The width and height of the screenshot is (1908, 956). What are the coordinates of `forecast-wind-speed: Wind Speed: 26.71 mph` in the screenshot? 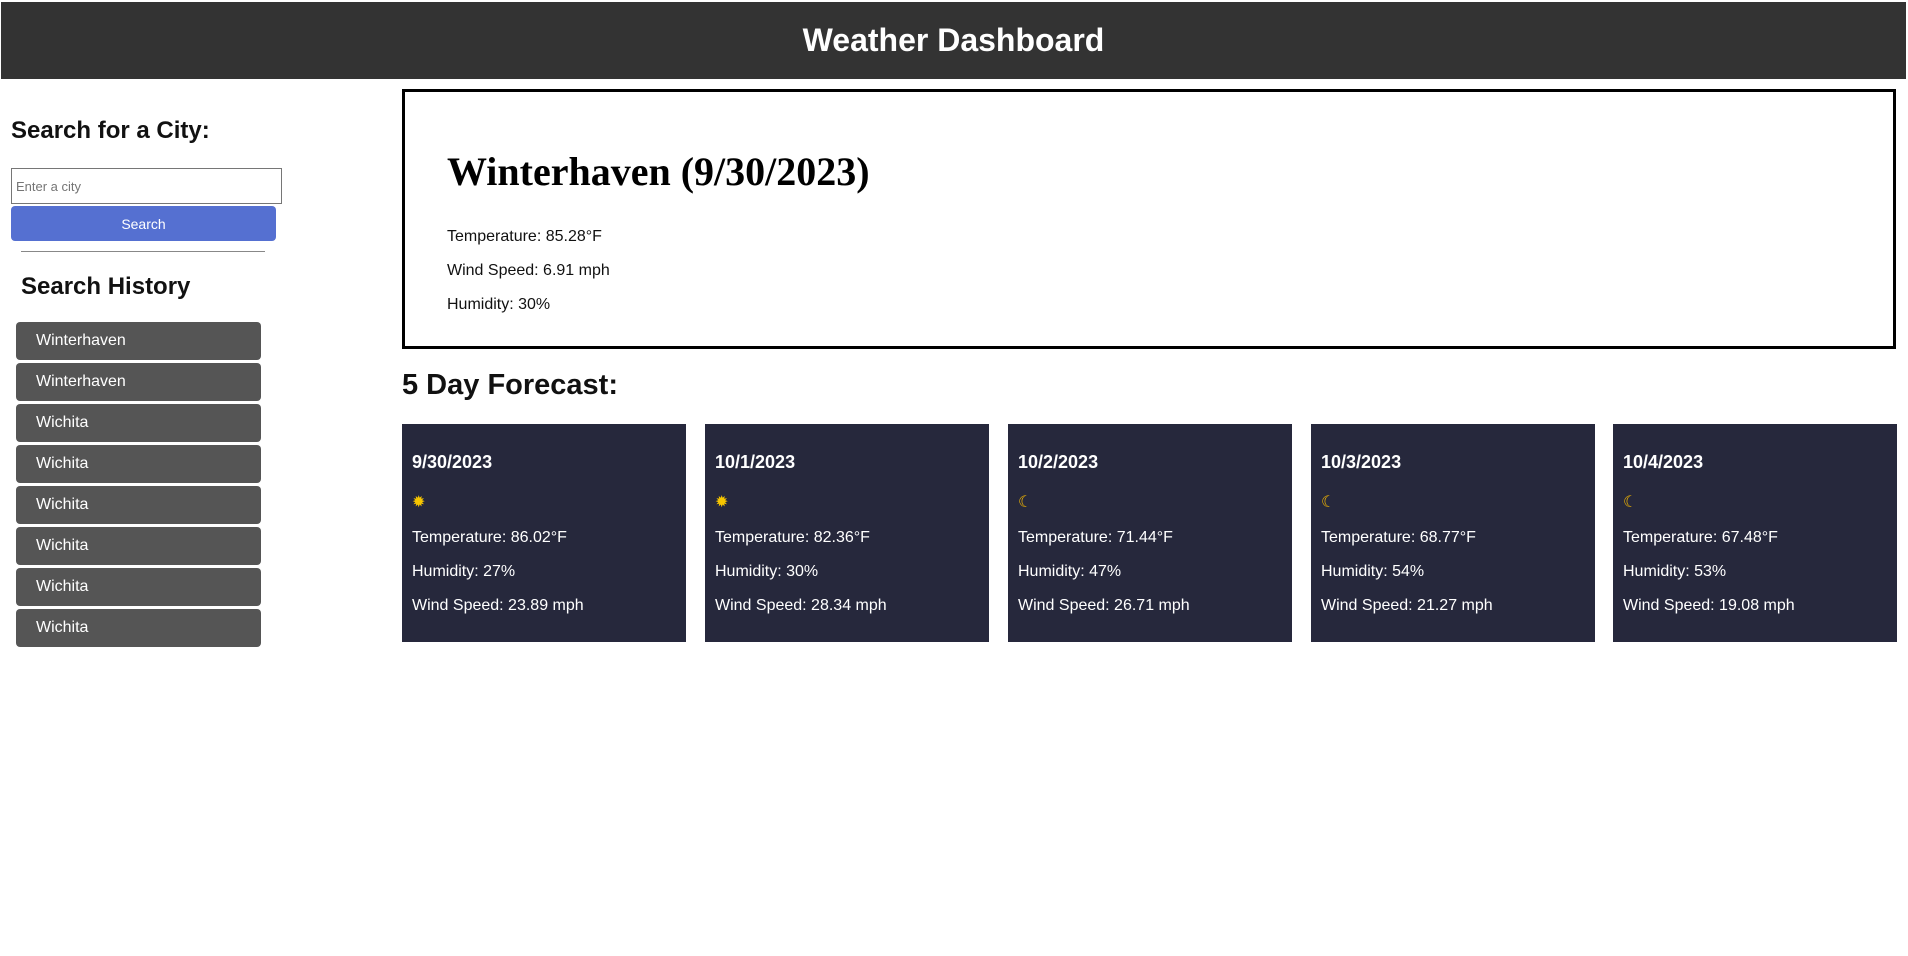 It's located at (1104, 605).